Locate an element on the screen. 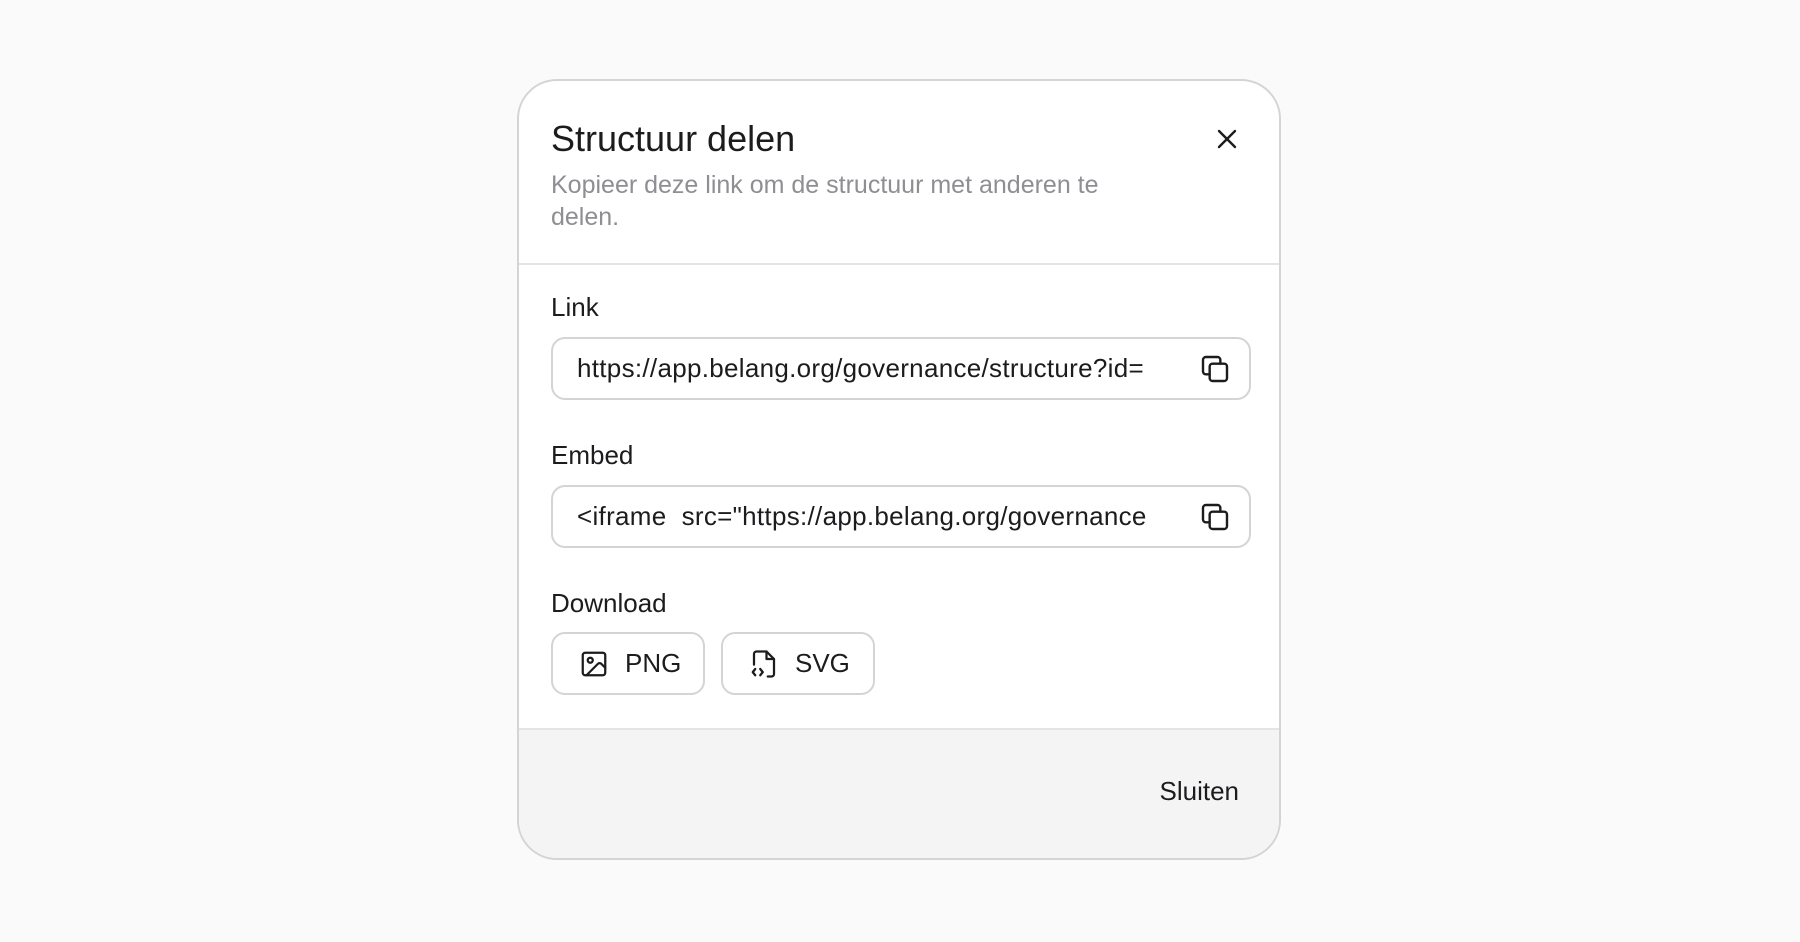  copy-link-button is located at coordinates (1215, 369).